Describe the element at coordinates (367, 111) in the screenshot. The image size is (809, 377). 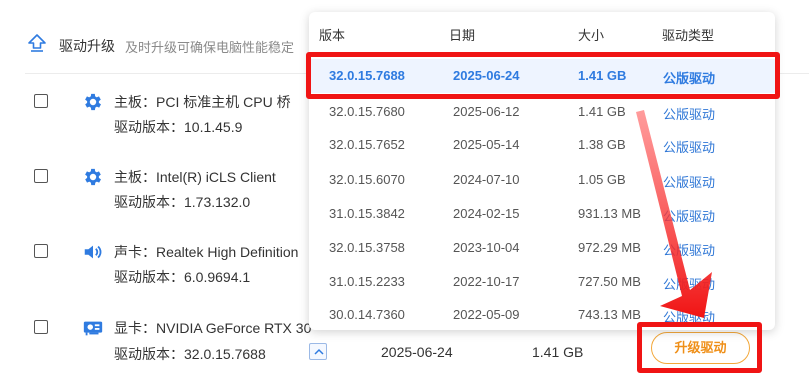
I see `option-version: 32.0.15.7680` at that location.